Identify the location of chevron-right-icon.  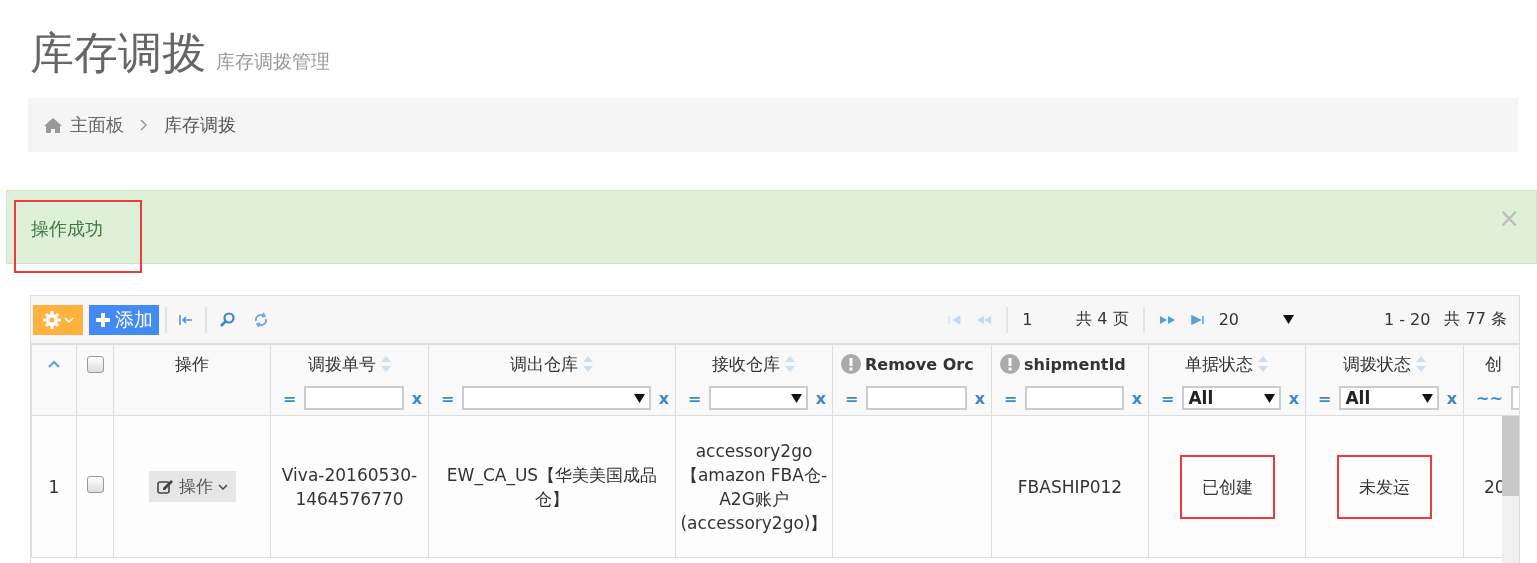
(144, 125).